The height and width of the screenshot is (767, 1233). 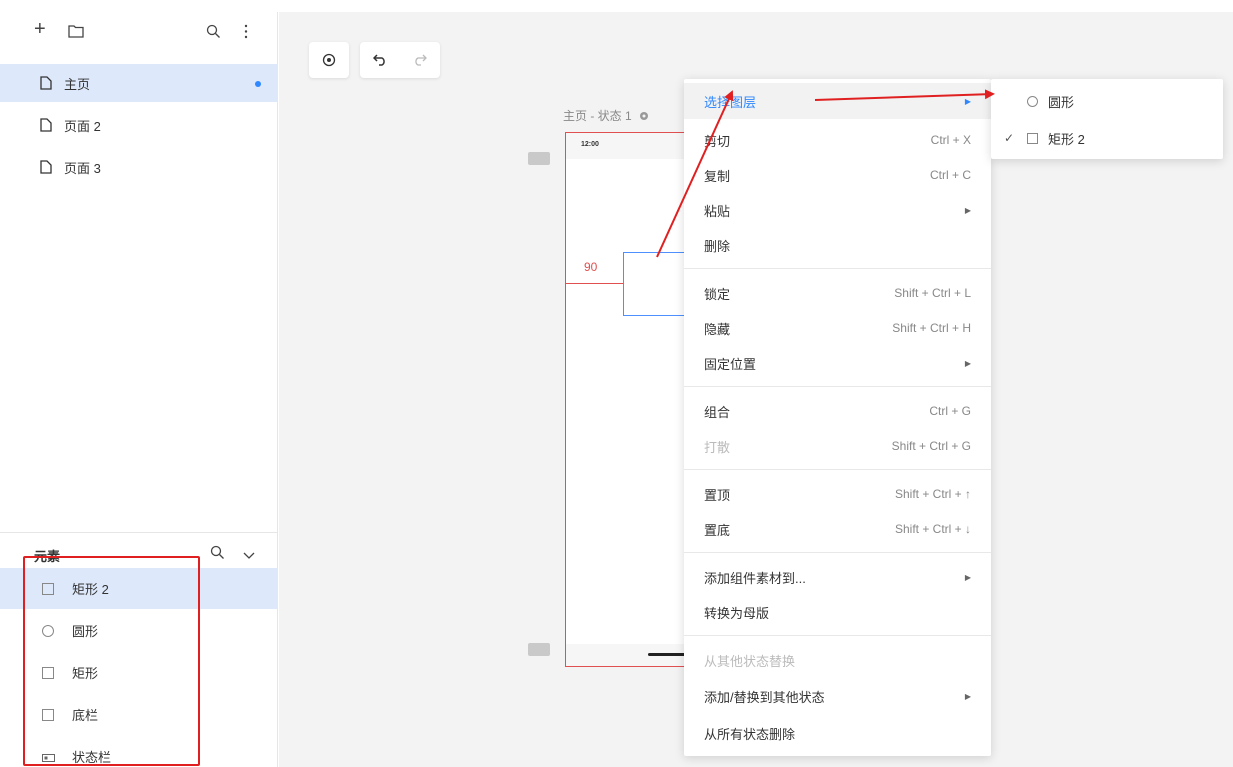 I want to click on page-item-3: 页面 3, so click(x=139, y=167).